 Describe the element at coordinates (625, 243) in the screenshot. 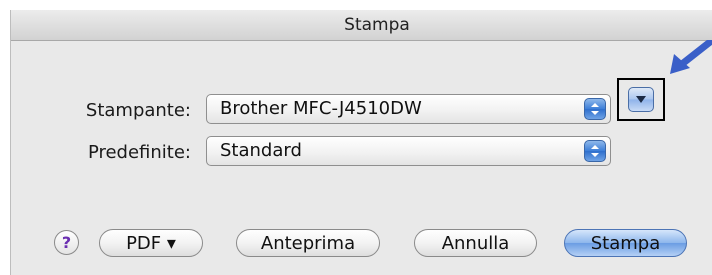

I see `print-button: Stampa` at that location.